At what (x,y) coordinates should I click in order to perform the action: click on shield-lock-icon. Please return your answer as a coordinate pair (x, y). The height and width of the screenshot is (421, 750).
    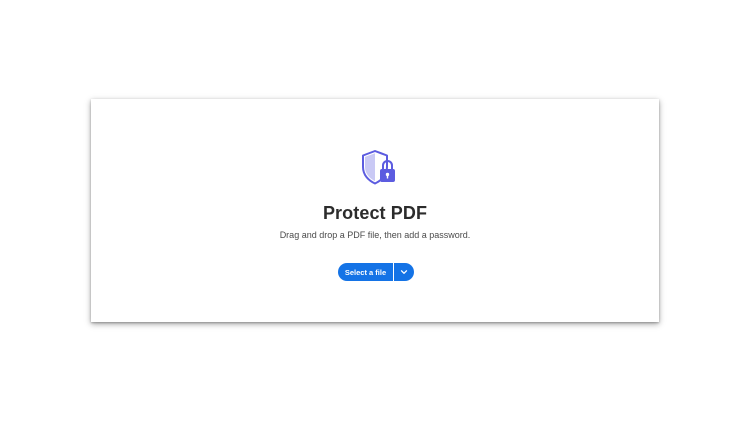
    Looking at the image, I should click on (379, 168).